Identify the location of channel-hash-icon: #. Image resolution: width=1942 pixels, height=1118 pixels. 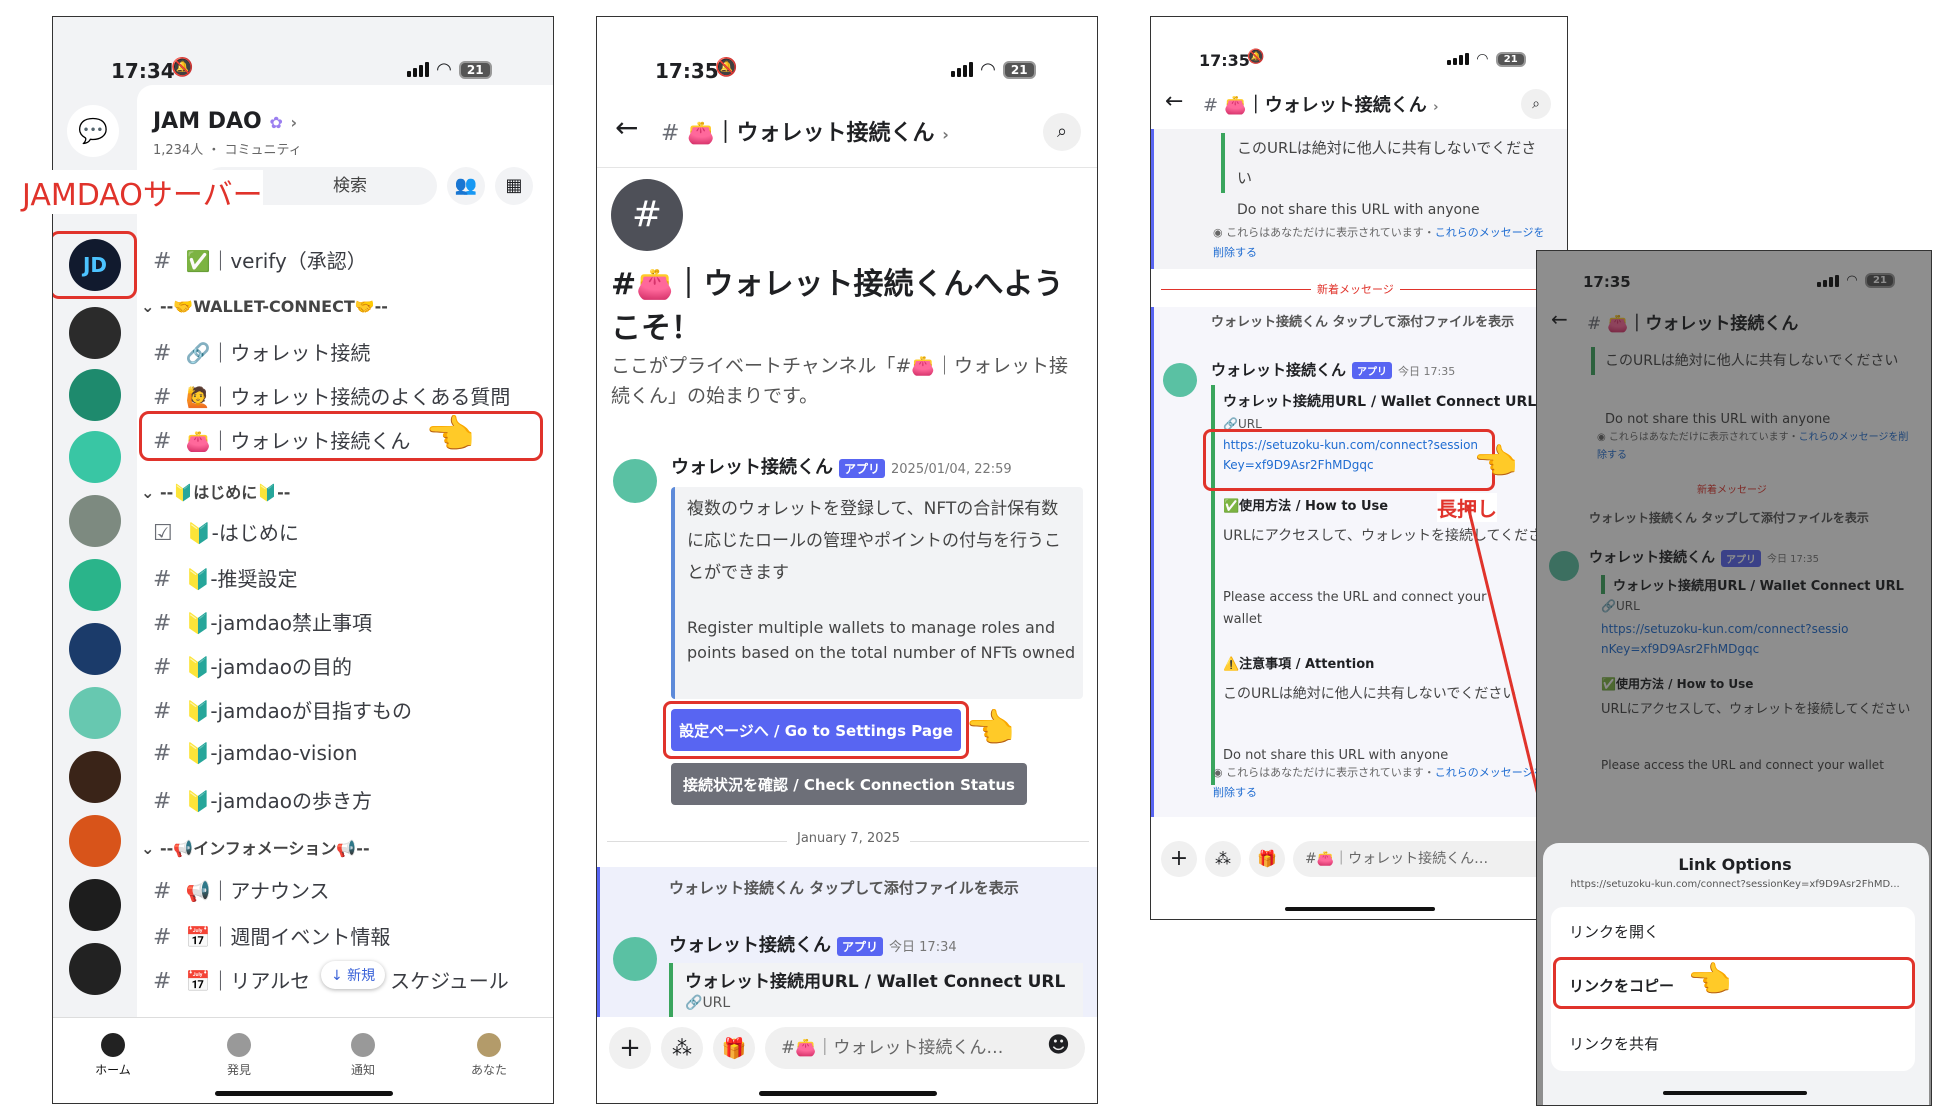
(647, 215).